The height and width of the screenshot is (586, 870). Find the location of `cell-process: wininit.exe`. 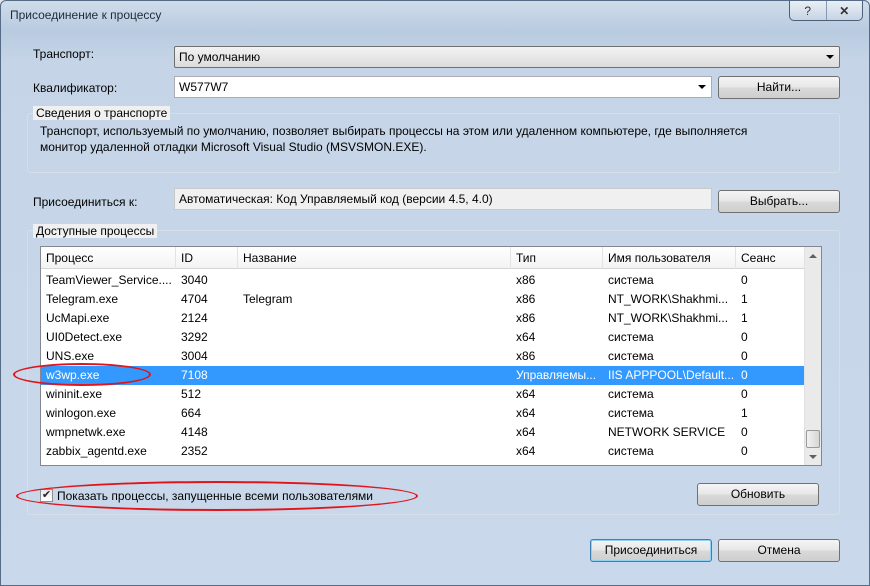

cell-process: wininit.exe is located at coordinates (74, 394).